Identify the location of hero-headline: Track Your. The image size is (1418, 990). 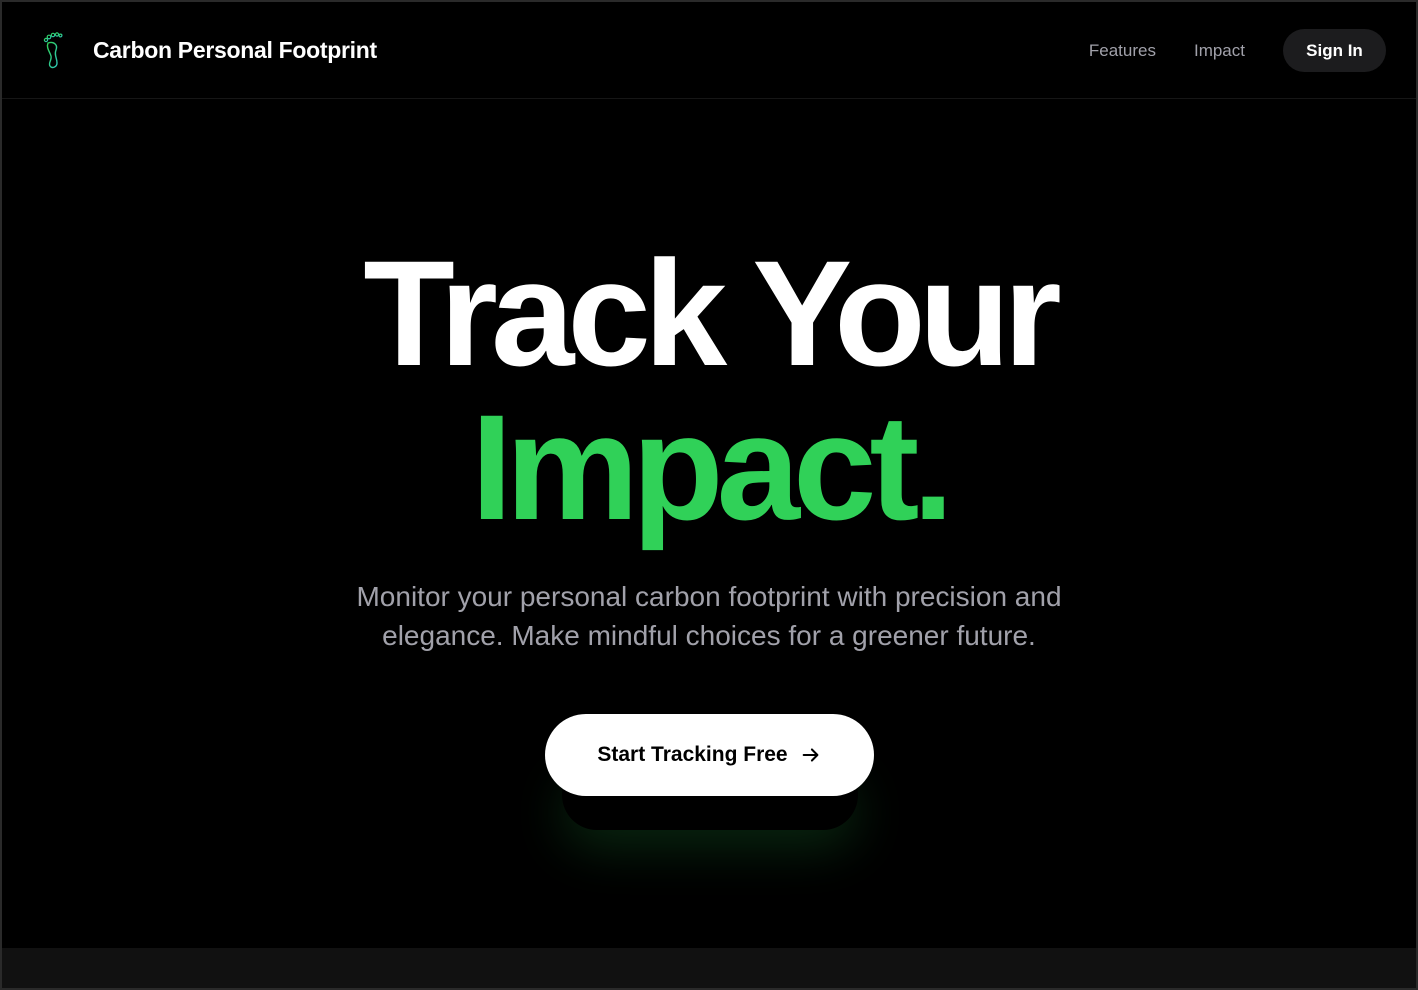
(712, 313).